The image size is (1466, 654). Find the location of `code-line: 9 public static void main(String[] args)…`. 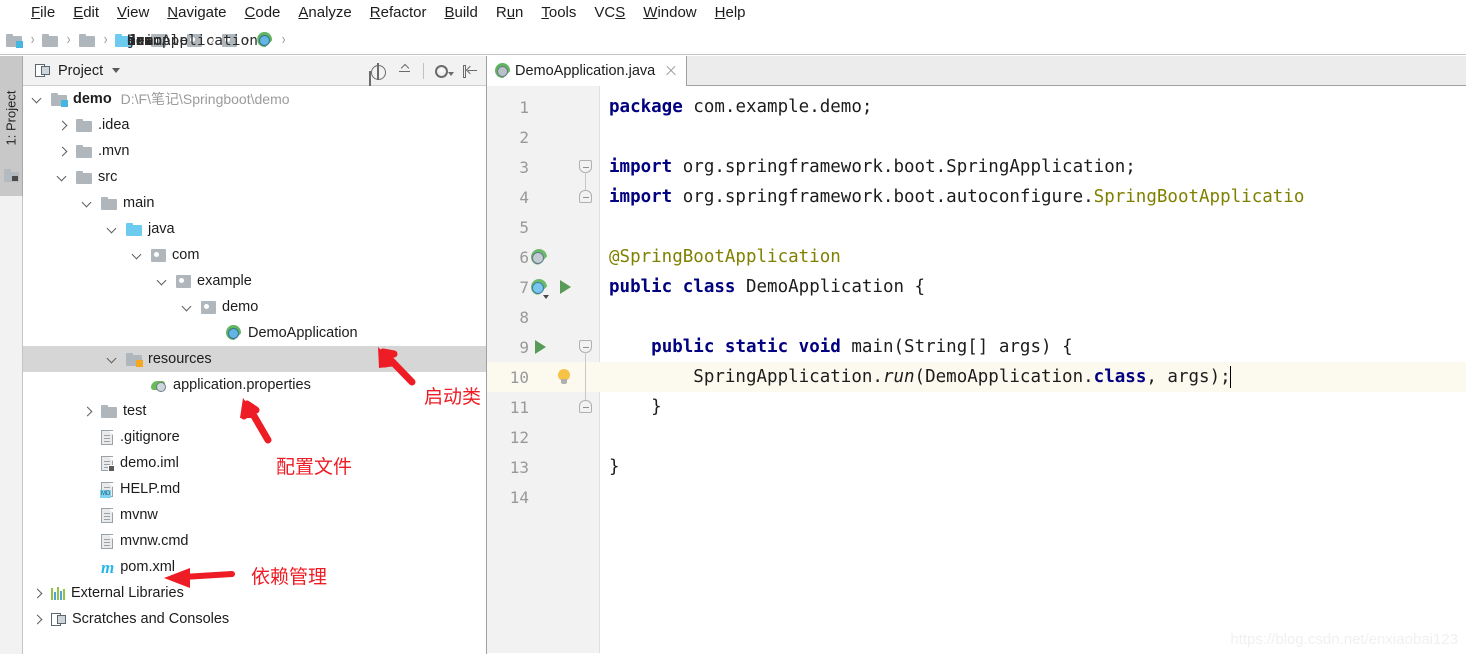

code-line: 9 public static void main(String[] args)… is located at coordinates (976, 347).